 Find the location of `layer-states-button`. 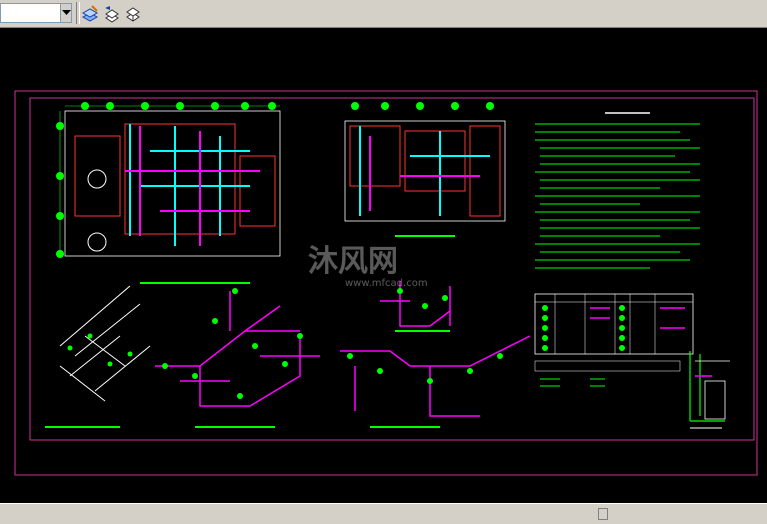

layer-states-button is located at coordinates (132, 13).